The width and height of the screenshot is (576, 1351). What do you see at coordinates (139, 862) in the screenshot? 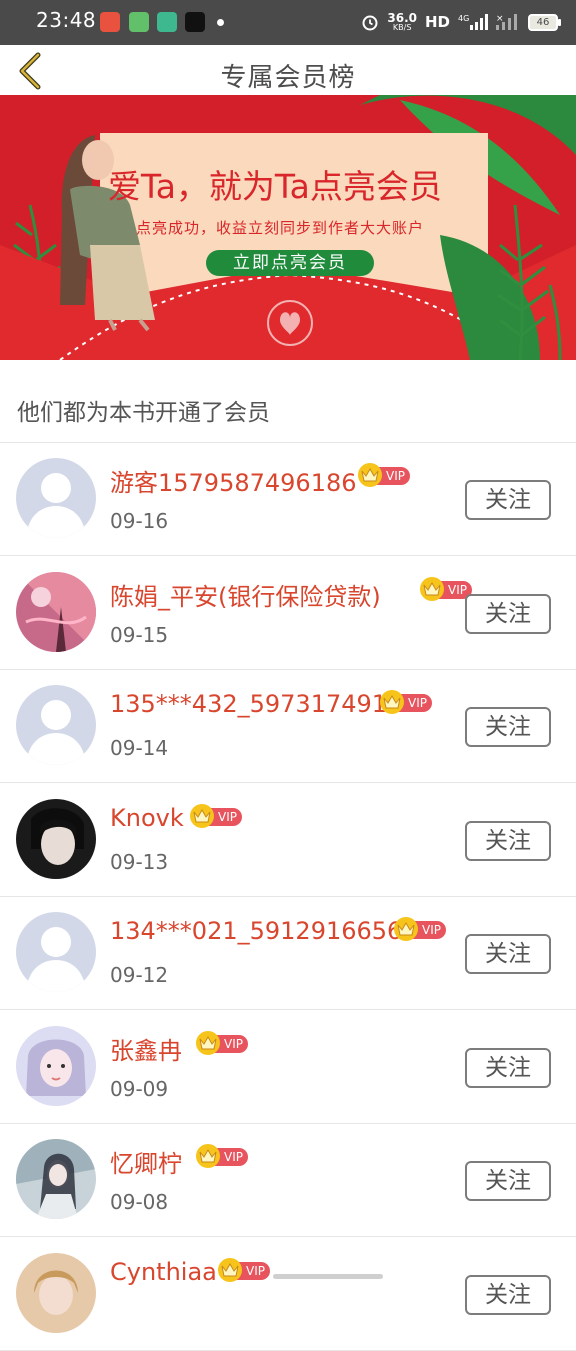
I see `member-date: 09-13` at bounding box center [139, 862].